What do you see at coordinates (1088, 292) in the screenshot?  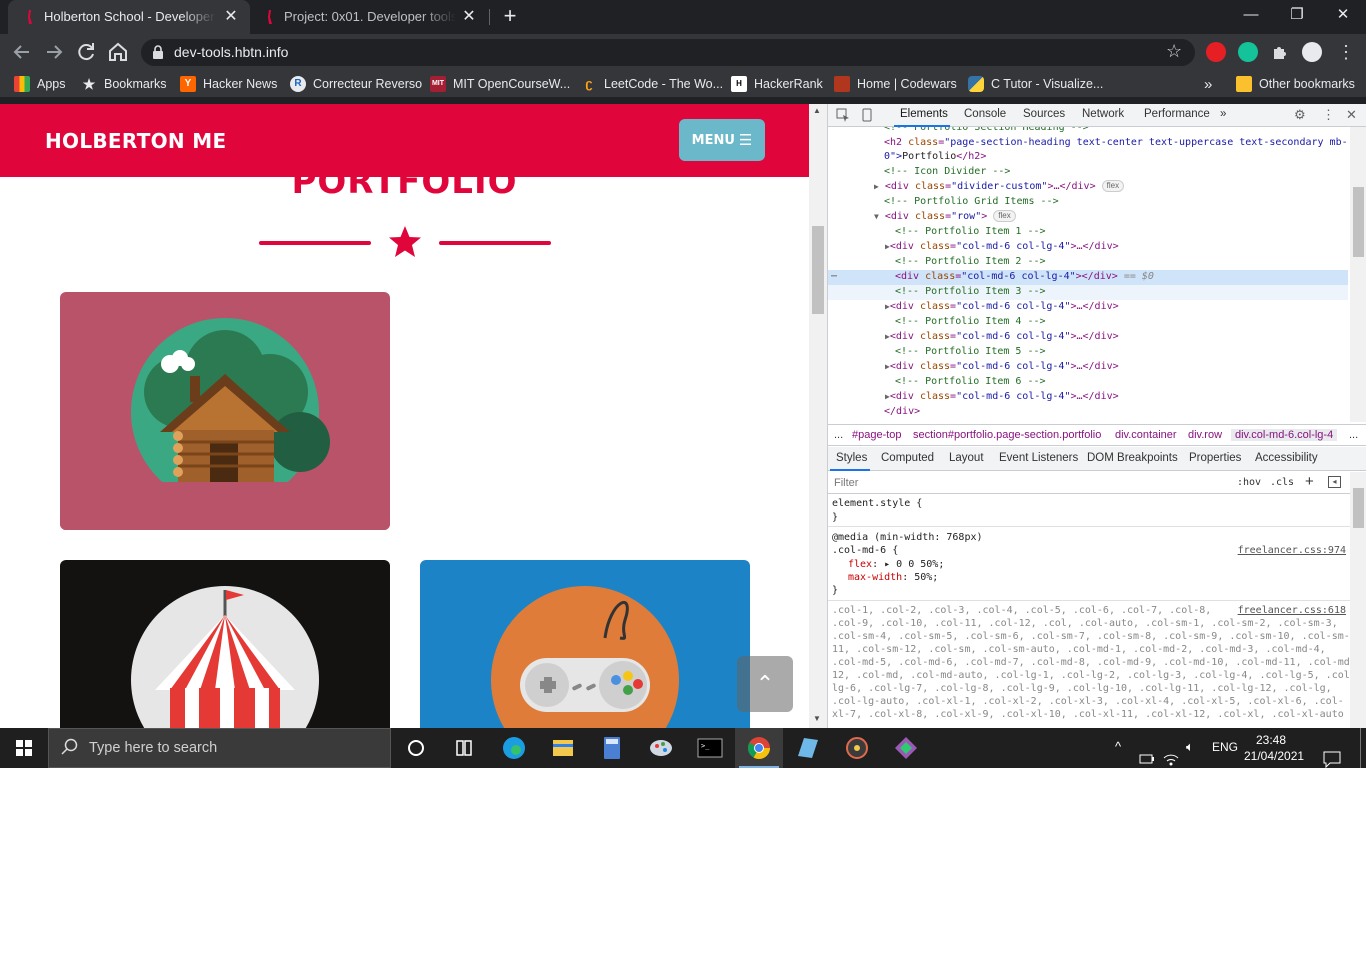 I see `dom-node: <!-- Portfolio Item 3 -->` at bounding box center [1088, 292].